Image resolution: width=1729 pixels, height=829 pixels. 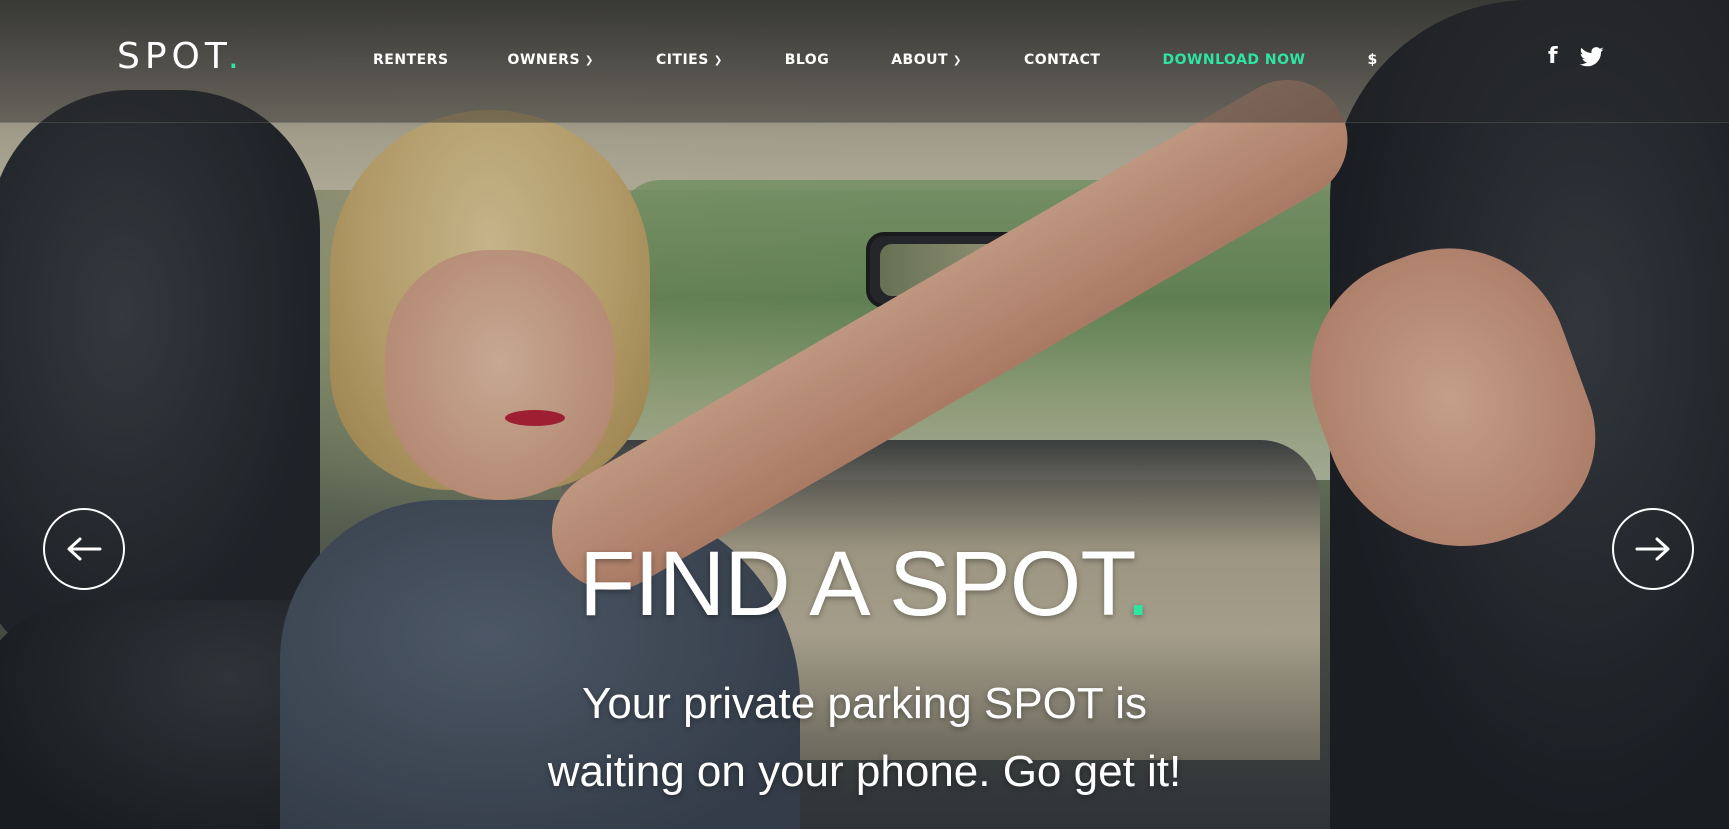 I want to click on brand-logo: SPOT., so click(x=180, y=56).